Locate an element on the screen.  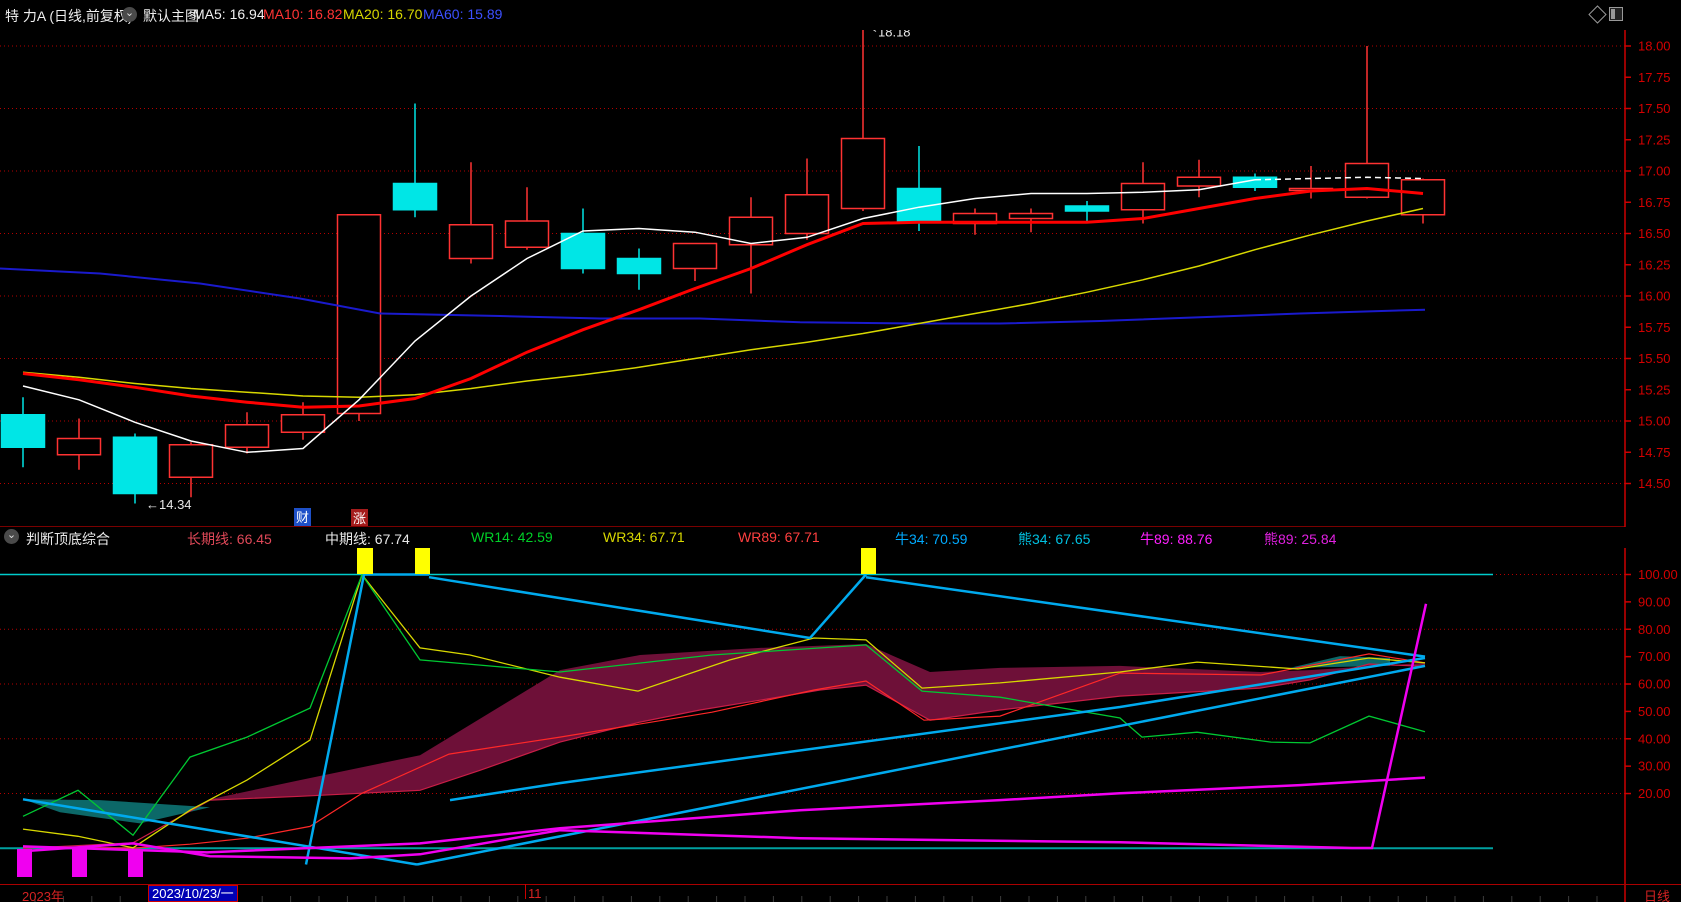
indicator-tick-label: 60.00 is located at coordinates (1654, 684).